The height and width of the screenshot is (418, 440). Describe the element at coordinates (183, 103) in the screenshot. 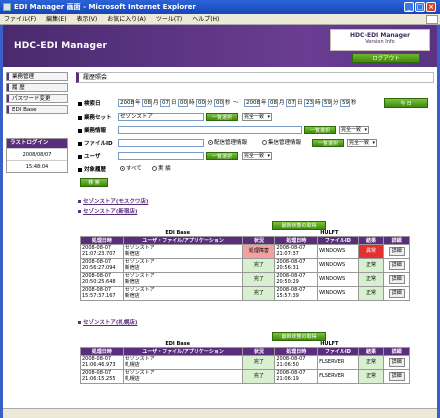

I see `from-hour-input: 00` at that location.